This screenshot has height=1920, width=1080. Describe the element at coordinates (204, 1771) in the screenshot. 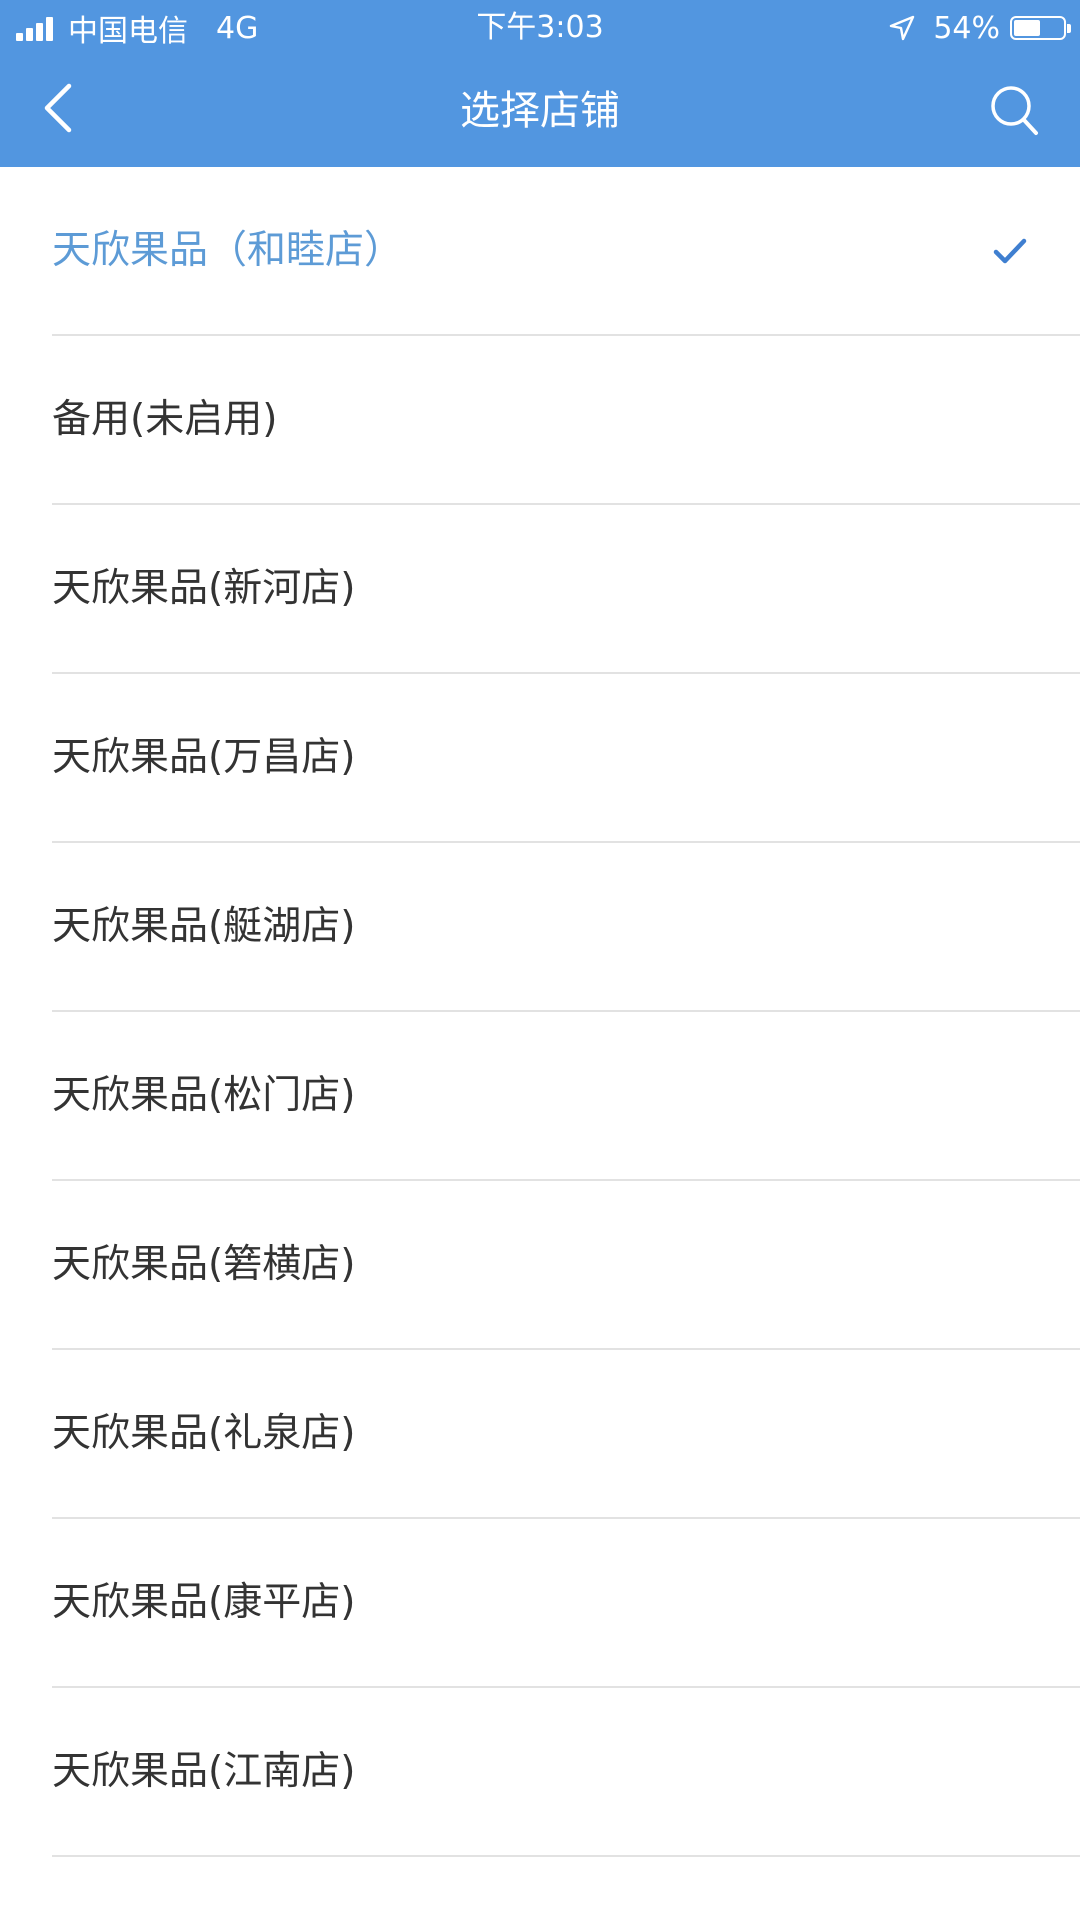

I see `store-name: 天欣果品(江南店)` at that location.